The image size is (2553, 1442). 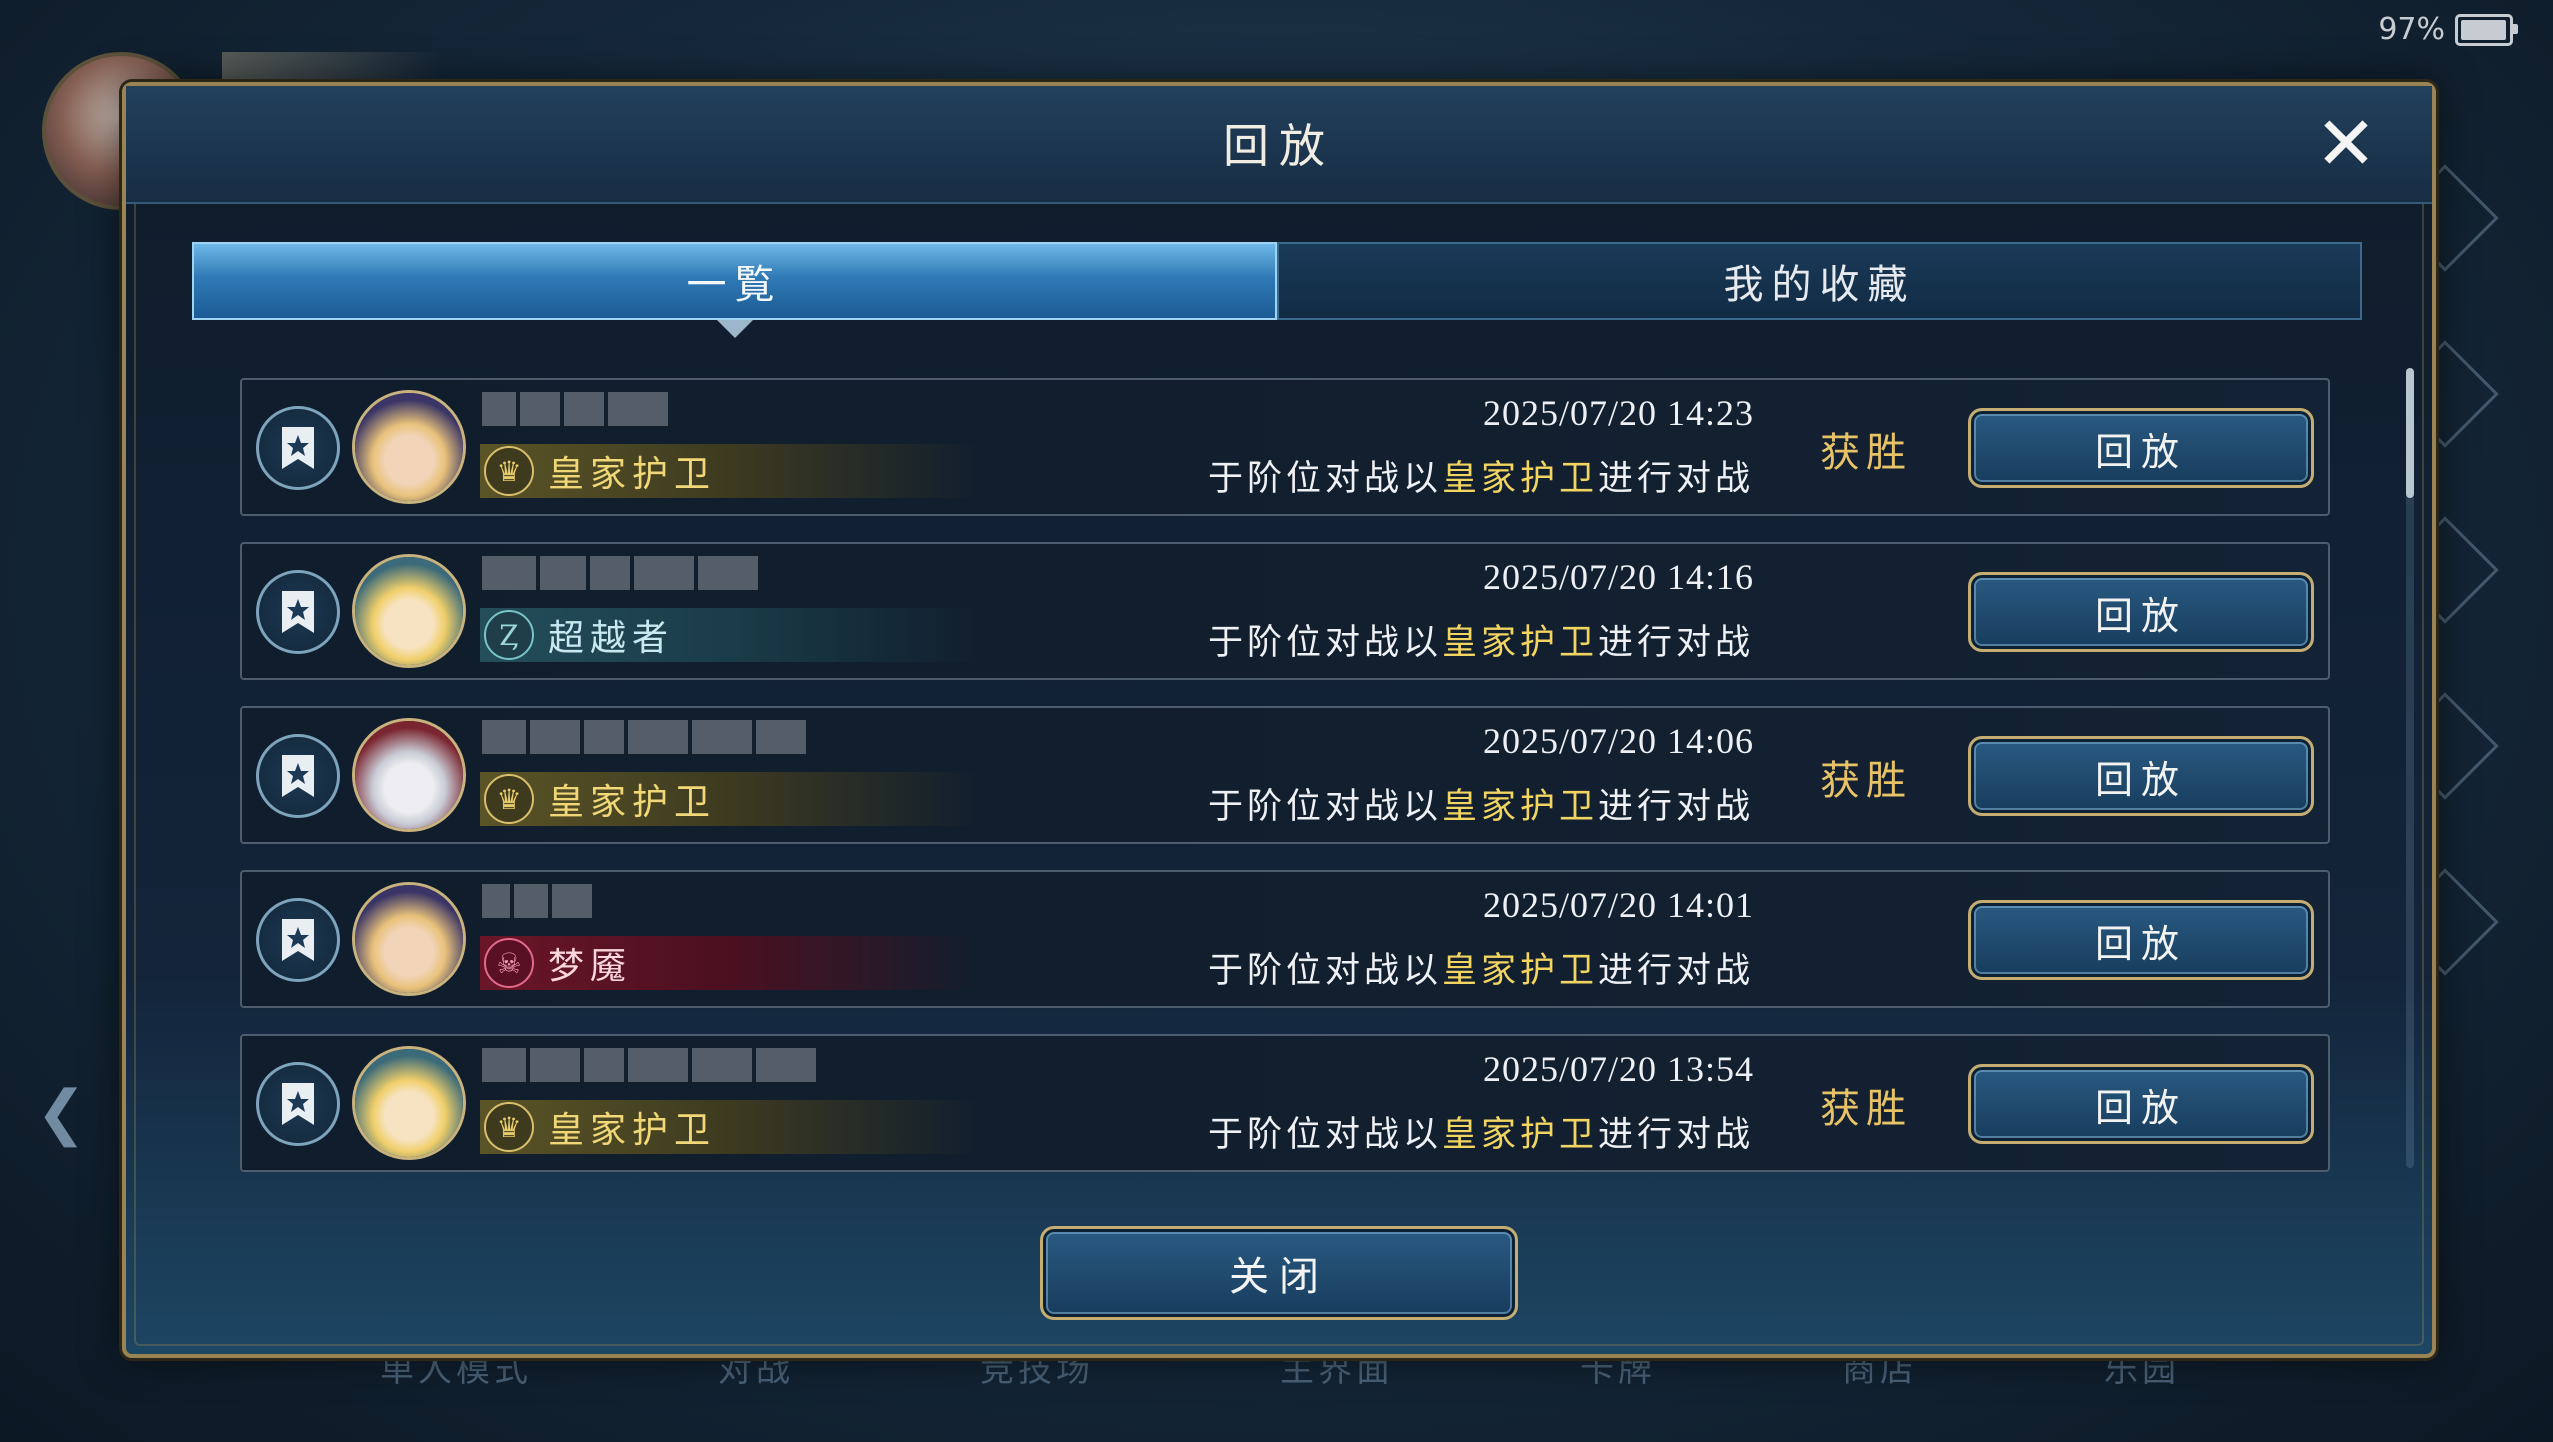 What do you see at coordinates (2411, 29) in the screenshot?
I see `battery-percent: 97%` at bounding box center [2411, 29].